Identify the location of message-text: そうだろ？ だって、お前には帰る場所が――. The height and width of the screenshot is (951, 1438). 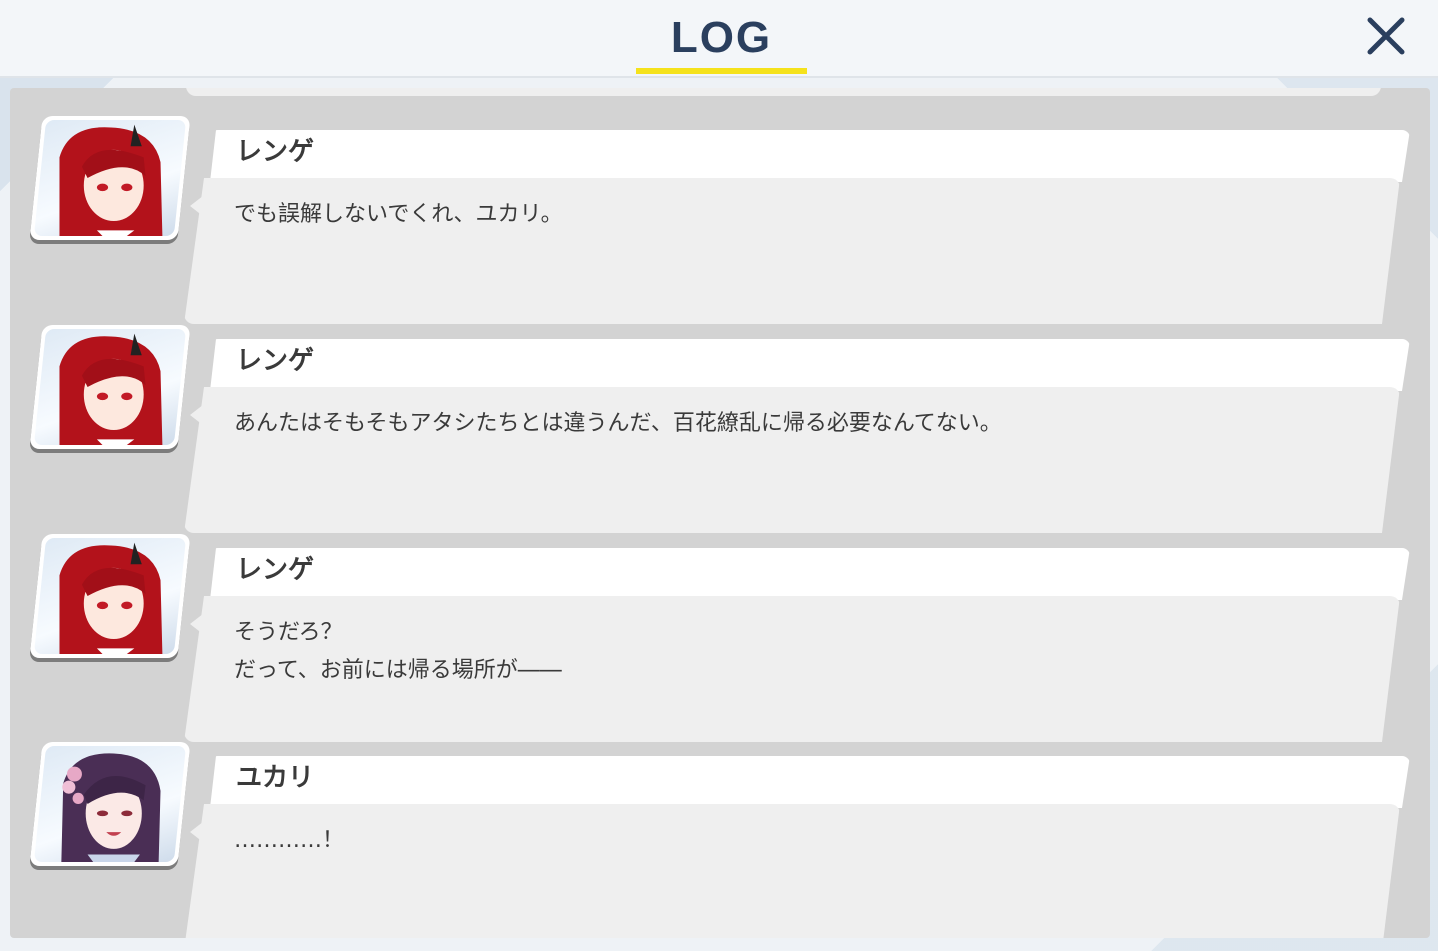
(398, 651).